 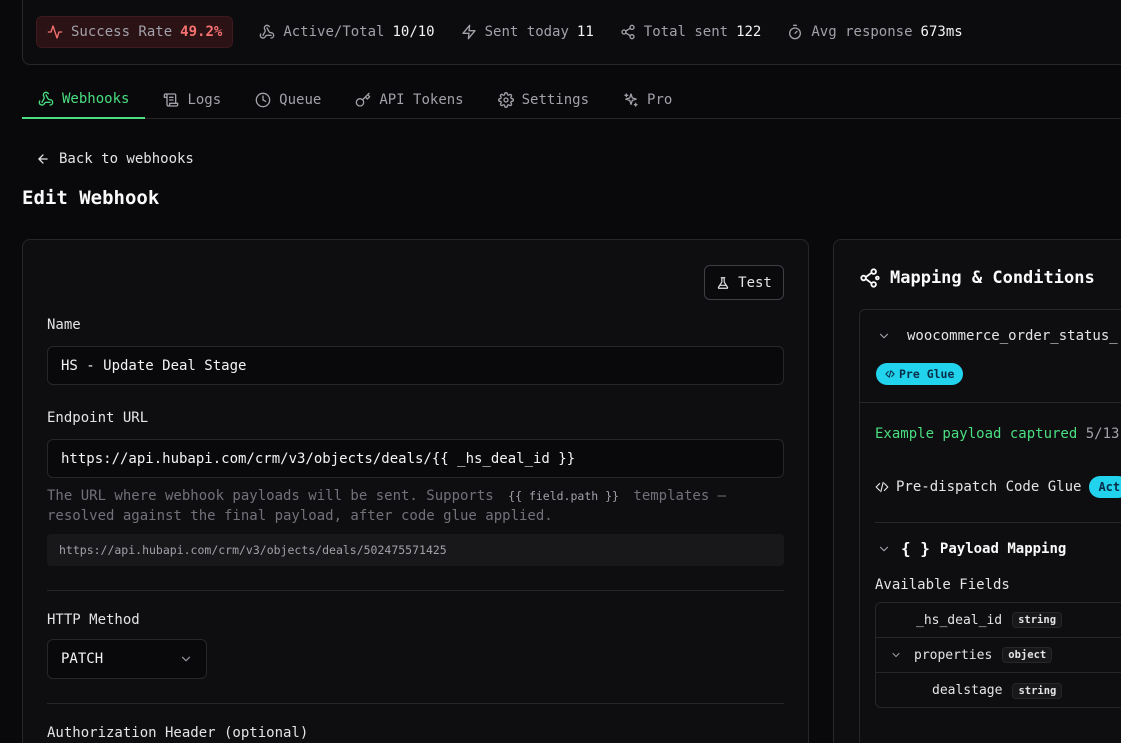 What do you see at coordinates (686, 32) in the screenshot?
I see `total-sent-label: Total sent` at bounding box center [686, 32].